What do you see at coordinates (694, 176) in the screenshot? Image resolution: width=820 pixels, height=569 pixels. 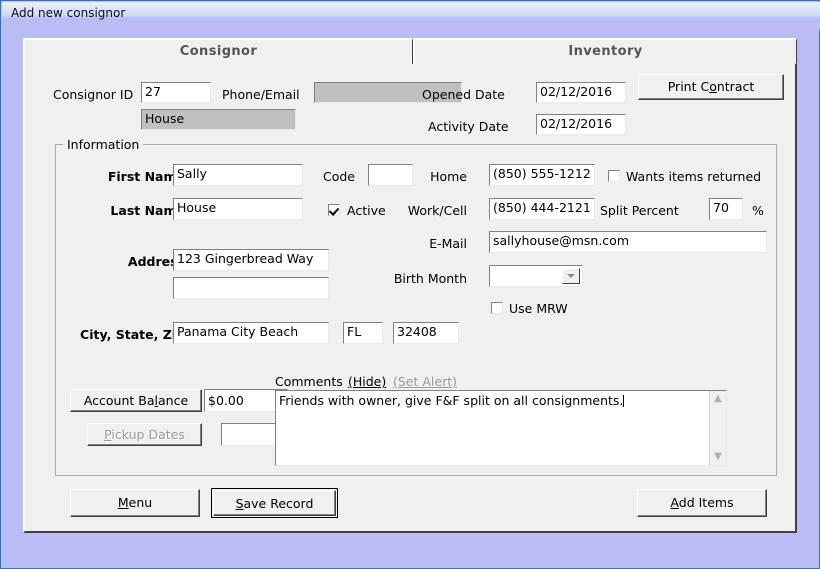 I see `wants-items-returned-label: Wants items returned` at bounding box center [694, 176].